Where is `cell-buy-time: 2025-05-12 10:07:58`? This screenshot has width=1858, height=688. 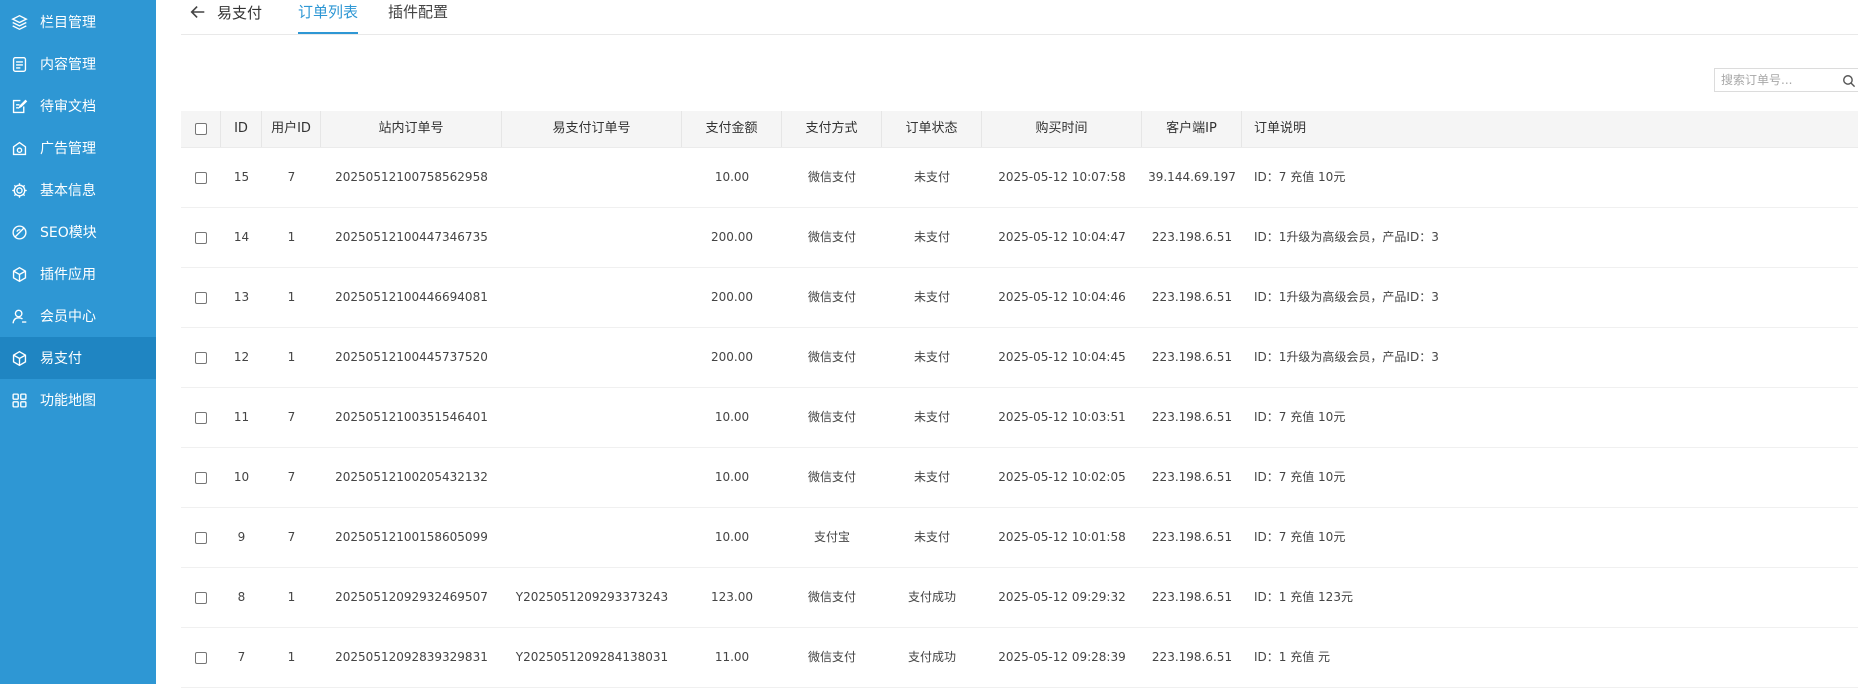
cell-buy-time: 2025-05-12 10:07:58 is located at coordinates (1062, 177).